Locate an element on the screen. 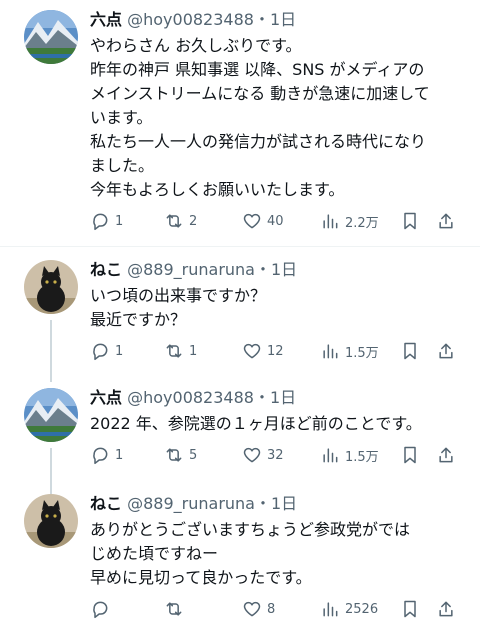  view-count: 2526 is located at coordinates (362, 609).